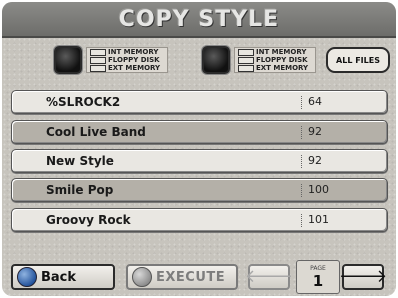 This screenshot has width=398, height=298. What do you see at coordinates (318, 281) in the screenshot?
I see `page-number: 1` at bounding box center [318, 281].